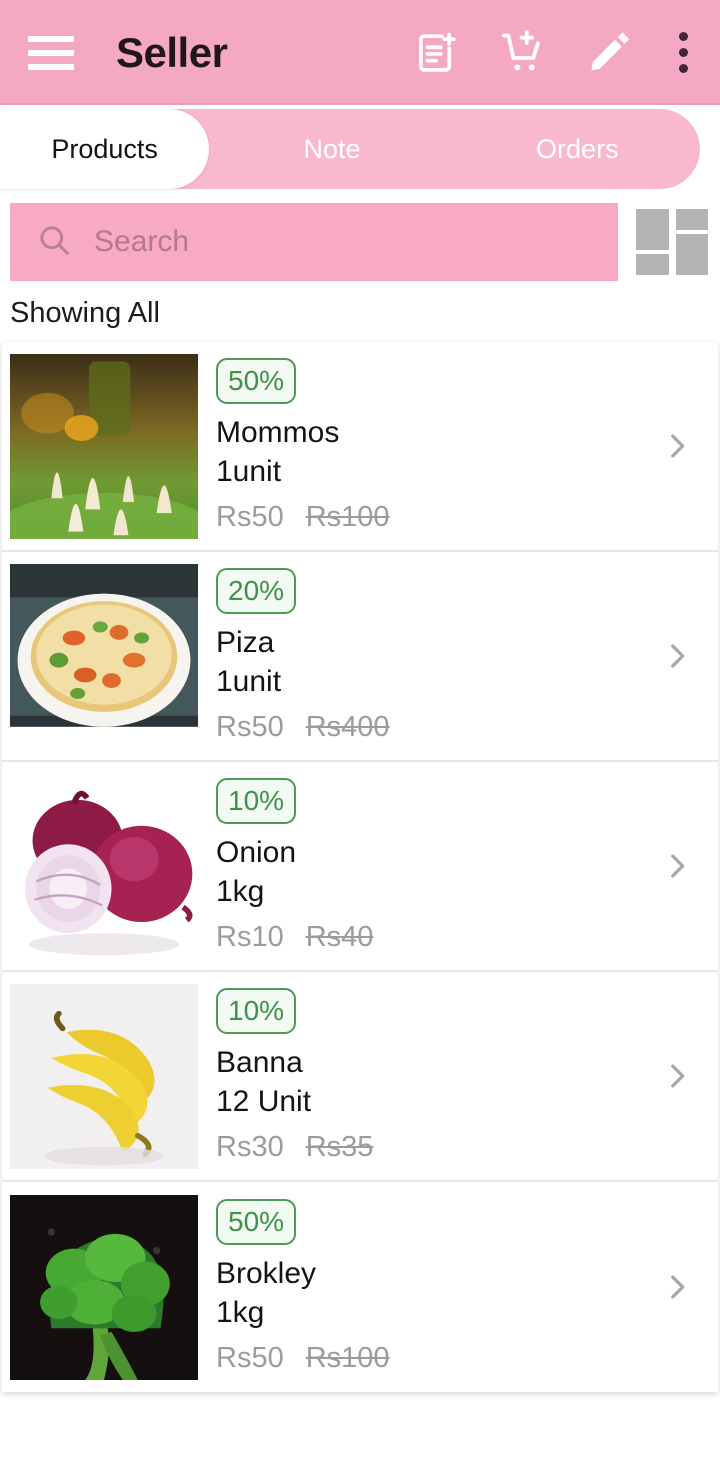 This screenshot has width=720, height=1465. I want to click on tab-note-label: Note, so click(332, 148).